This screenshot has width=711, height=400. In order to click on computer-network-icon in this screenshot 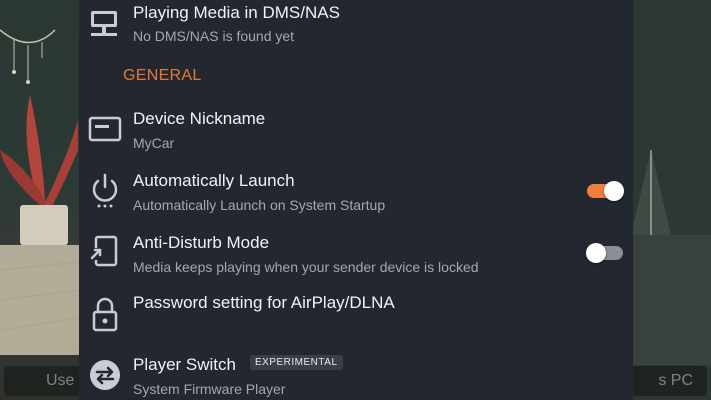, I will do `click(104, 23)`.